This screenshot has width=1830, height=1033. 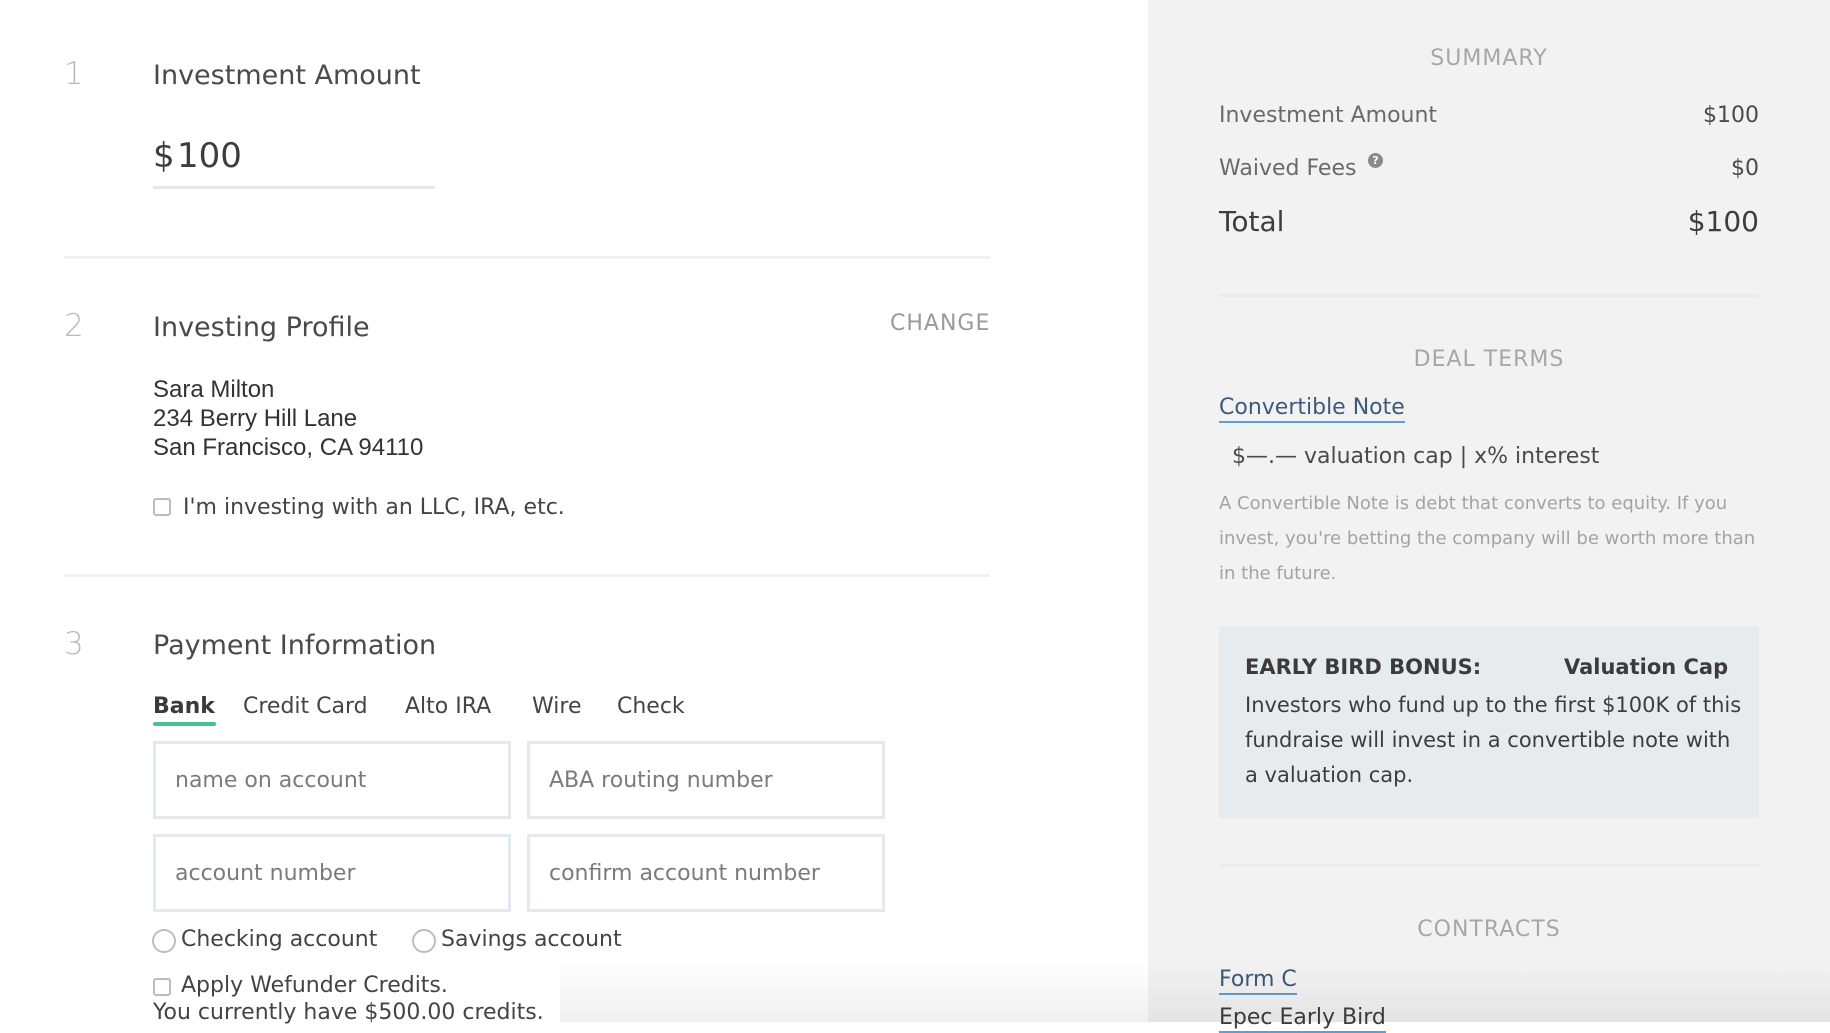 I want to click on apply-credits-checkbox, so click(x=162, y=987).